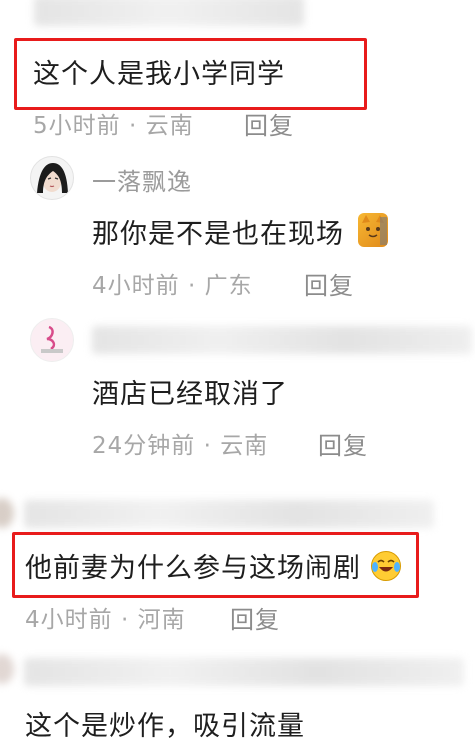  Describe the element at coordinates (218, 234) in the screenshot. I see `comment-text-content: 那你是不是也在现场` at that location.